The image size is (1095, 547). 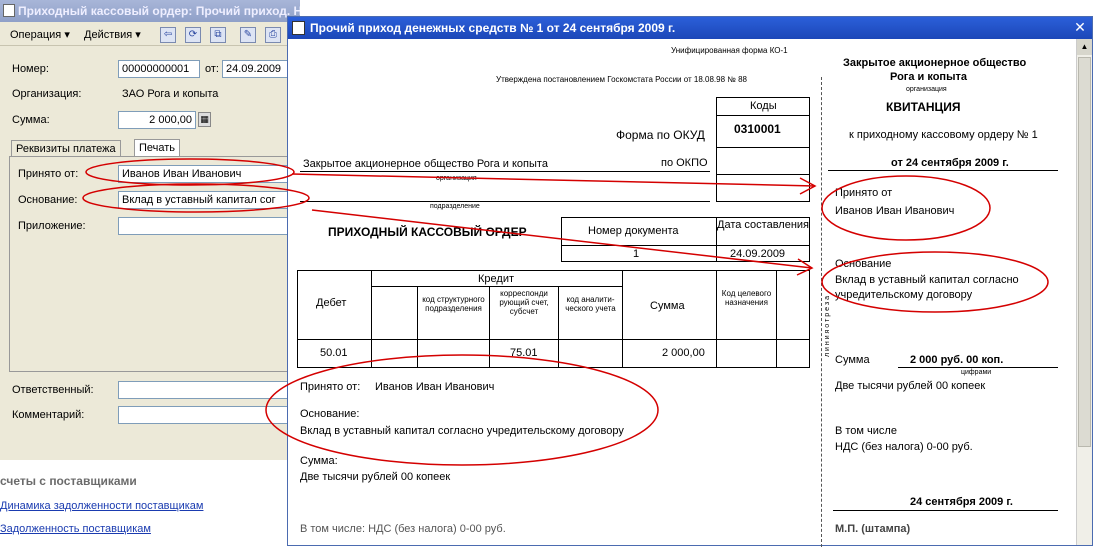 What do you see at coordinates (462, 410) in the screenshot?
I see `annotation-ellipse-doc-fields` at bounding box center [462, 410].